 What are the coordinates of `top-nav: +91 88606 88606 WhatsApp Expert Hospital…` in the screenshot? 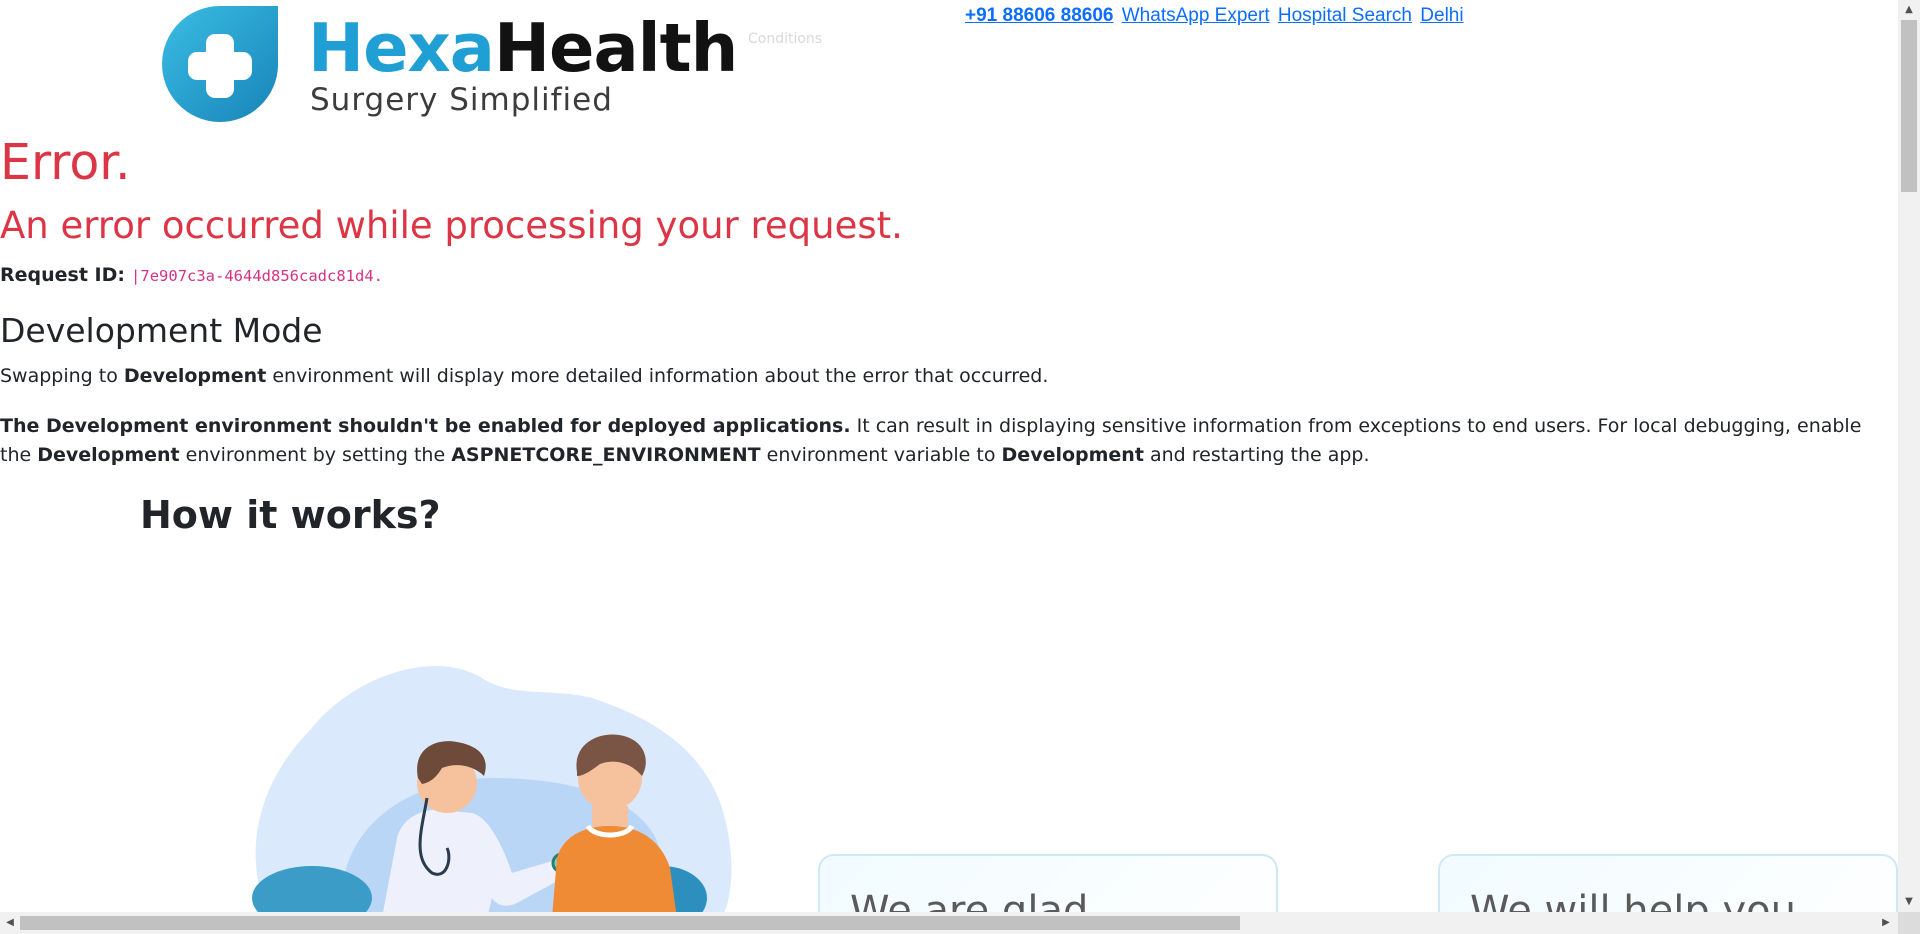 It's located at (1216, 16).